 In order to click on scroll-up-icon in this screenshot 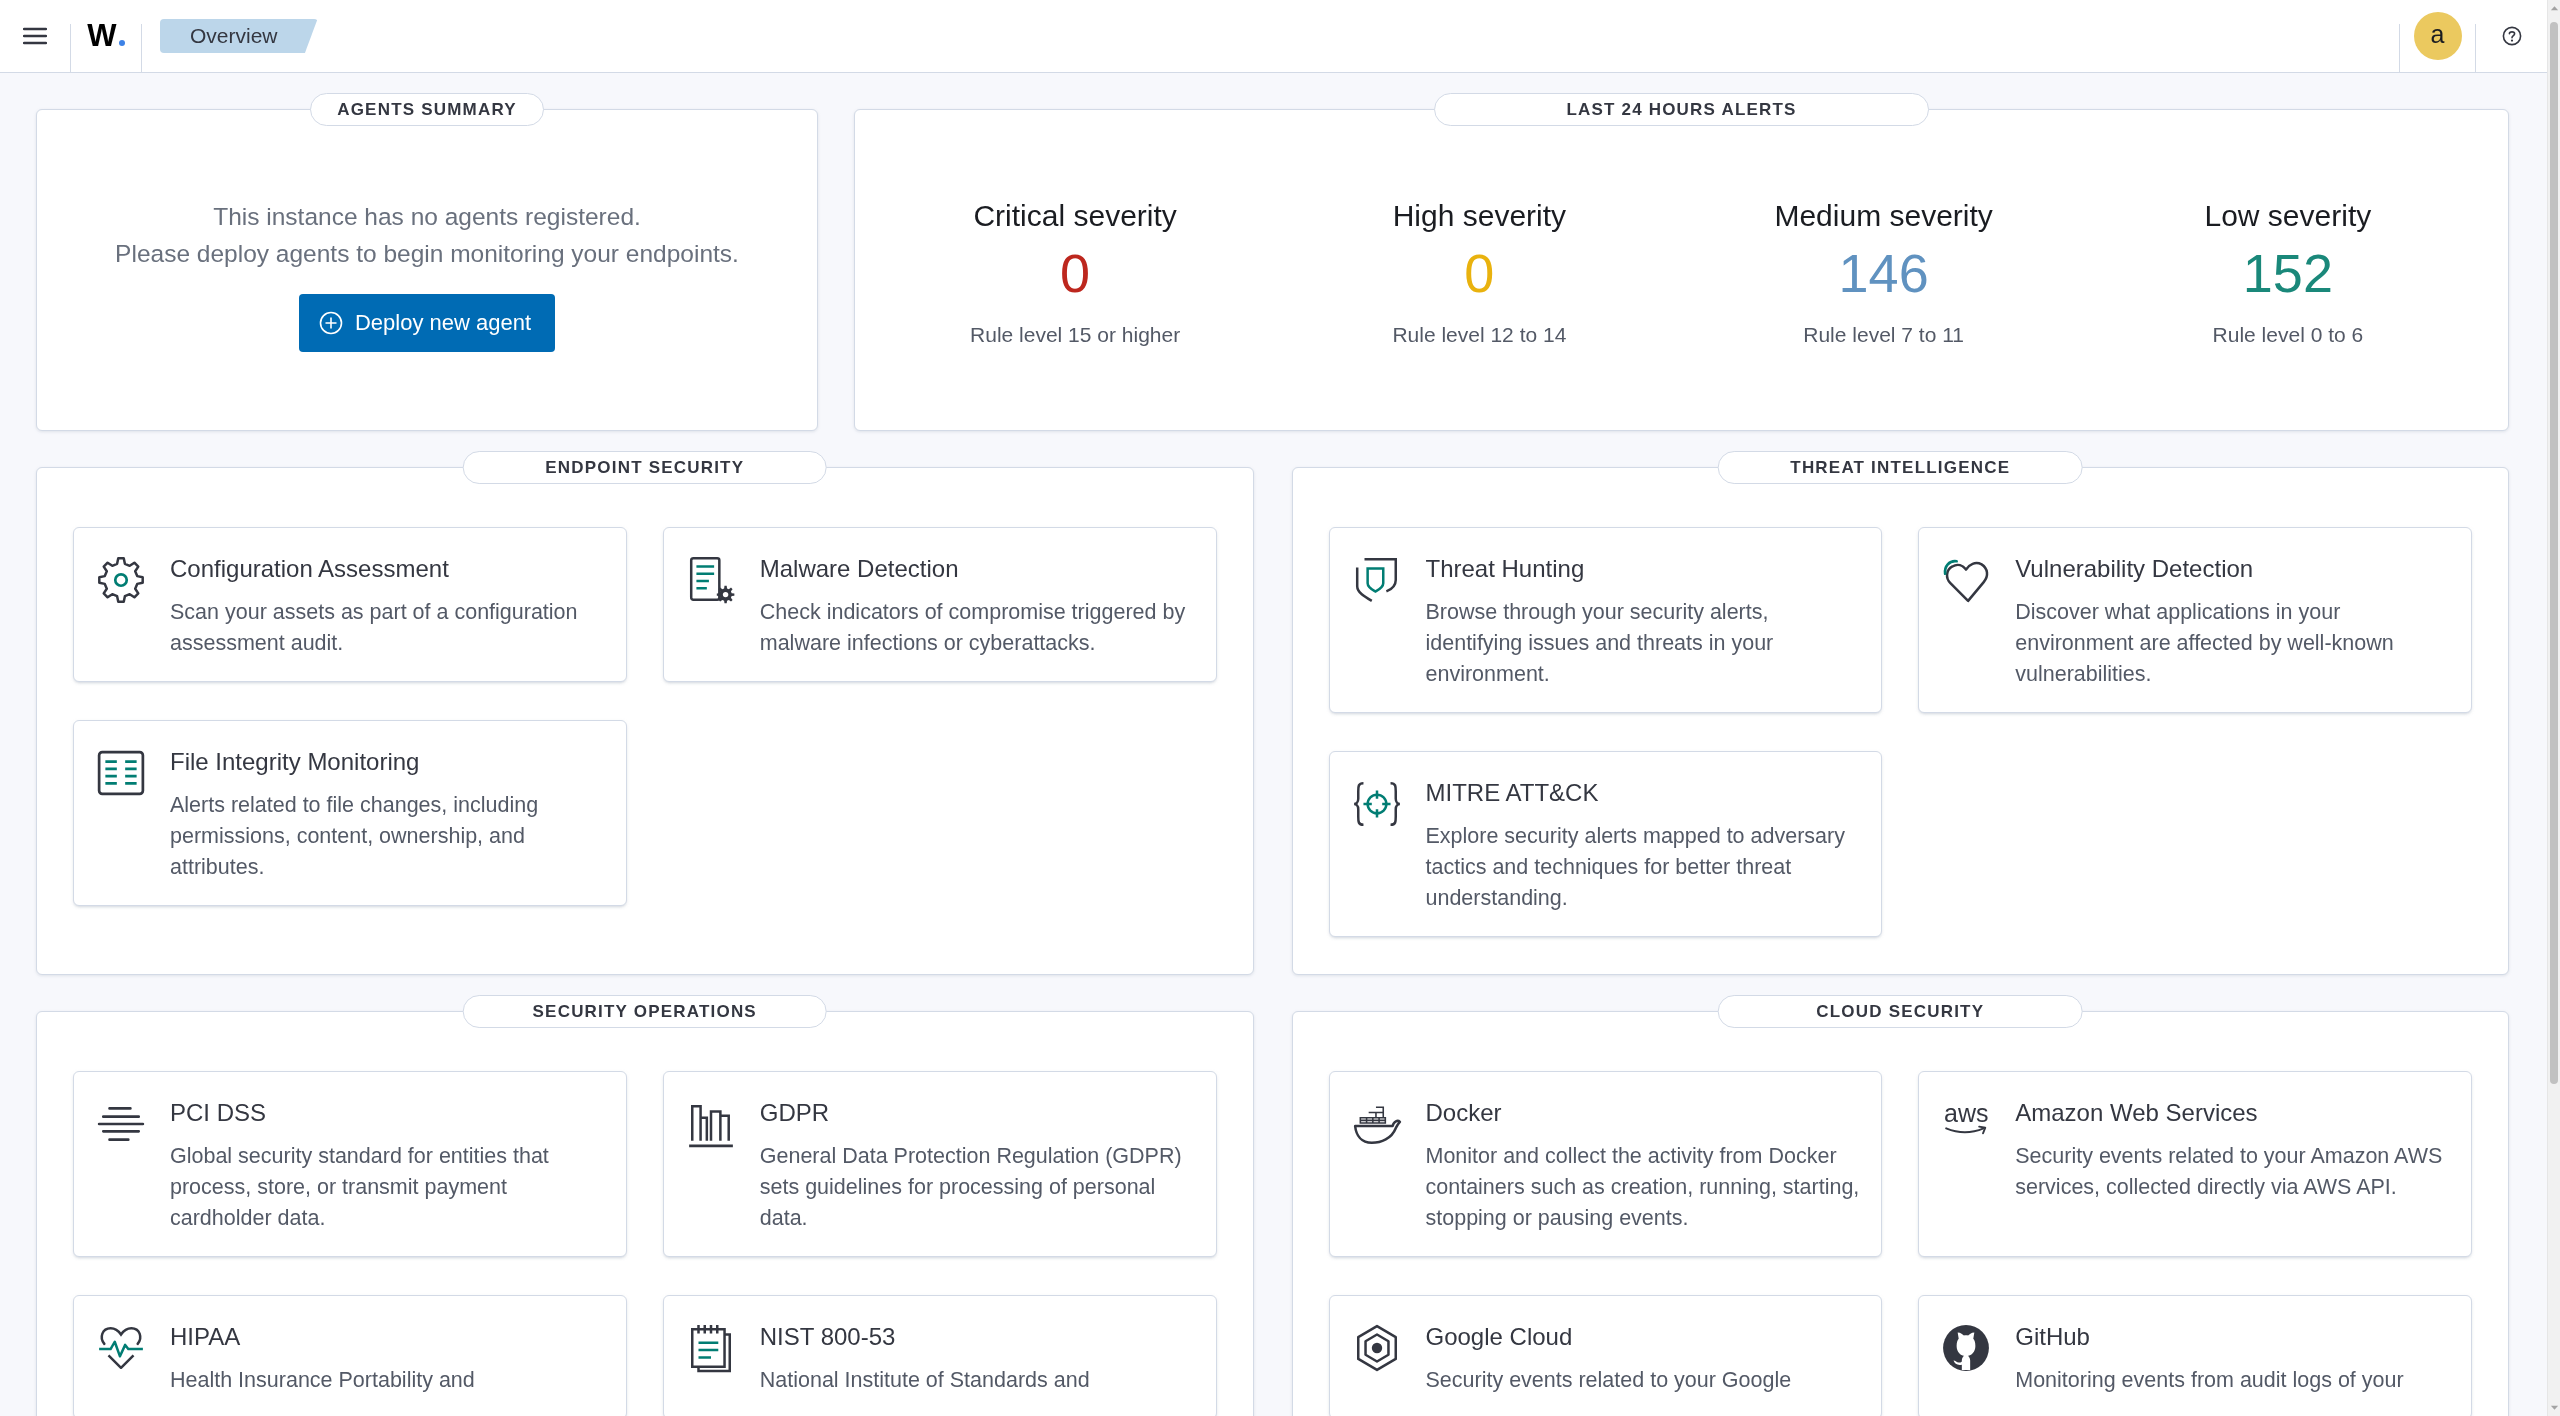, I will do `click(2554, 8)`.